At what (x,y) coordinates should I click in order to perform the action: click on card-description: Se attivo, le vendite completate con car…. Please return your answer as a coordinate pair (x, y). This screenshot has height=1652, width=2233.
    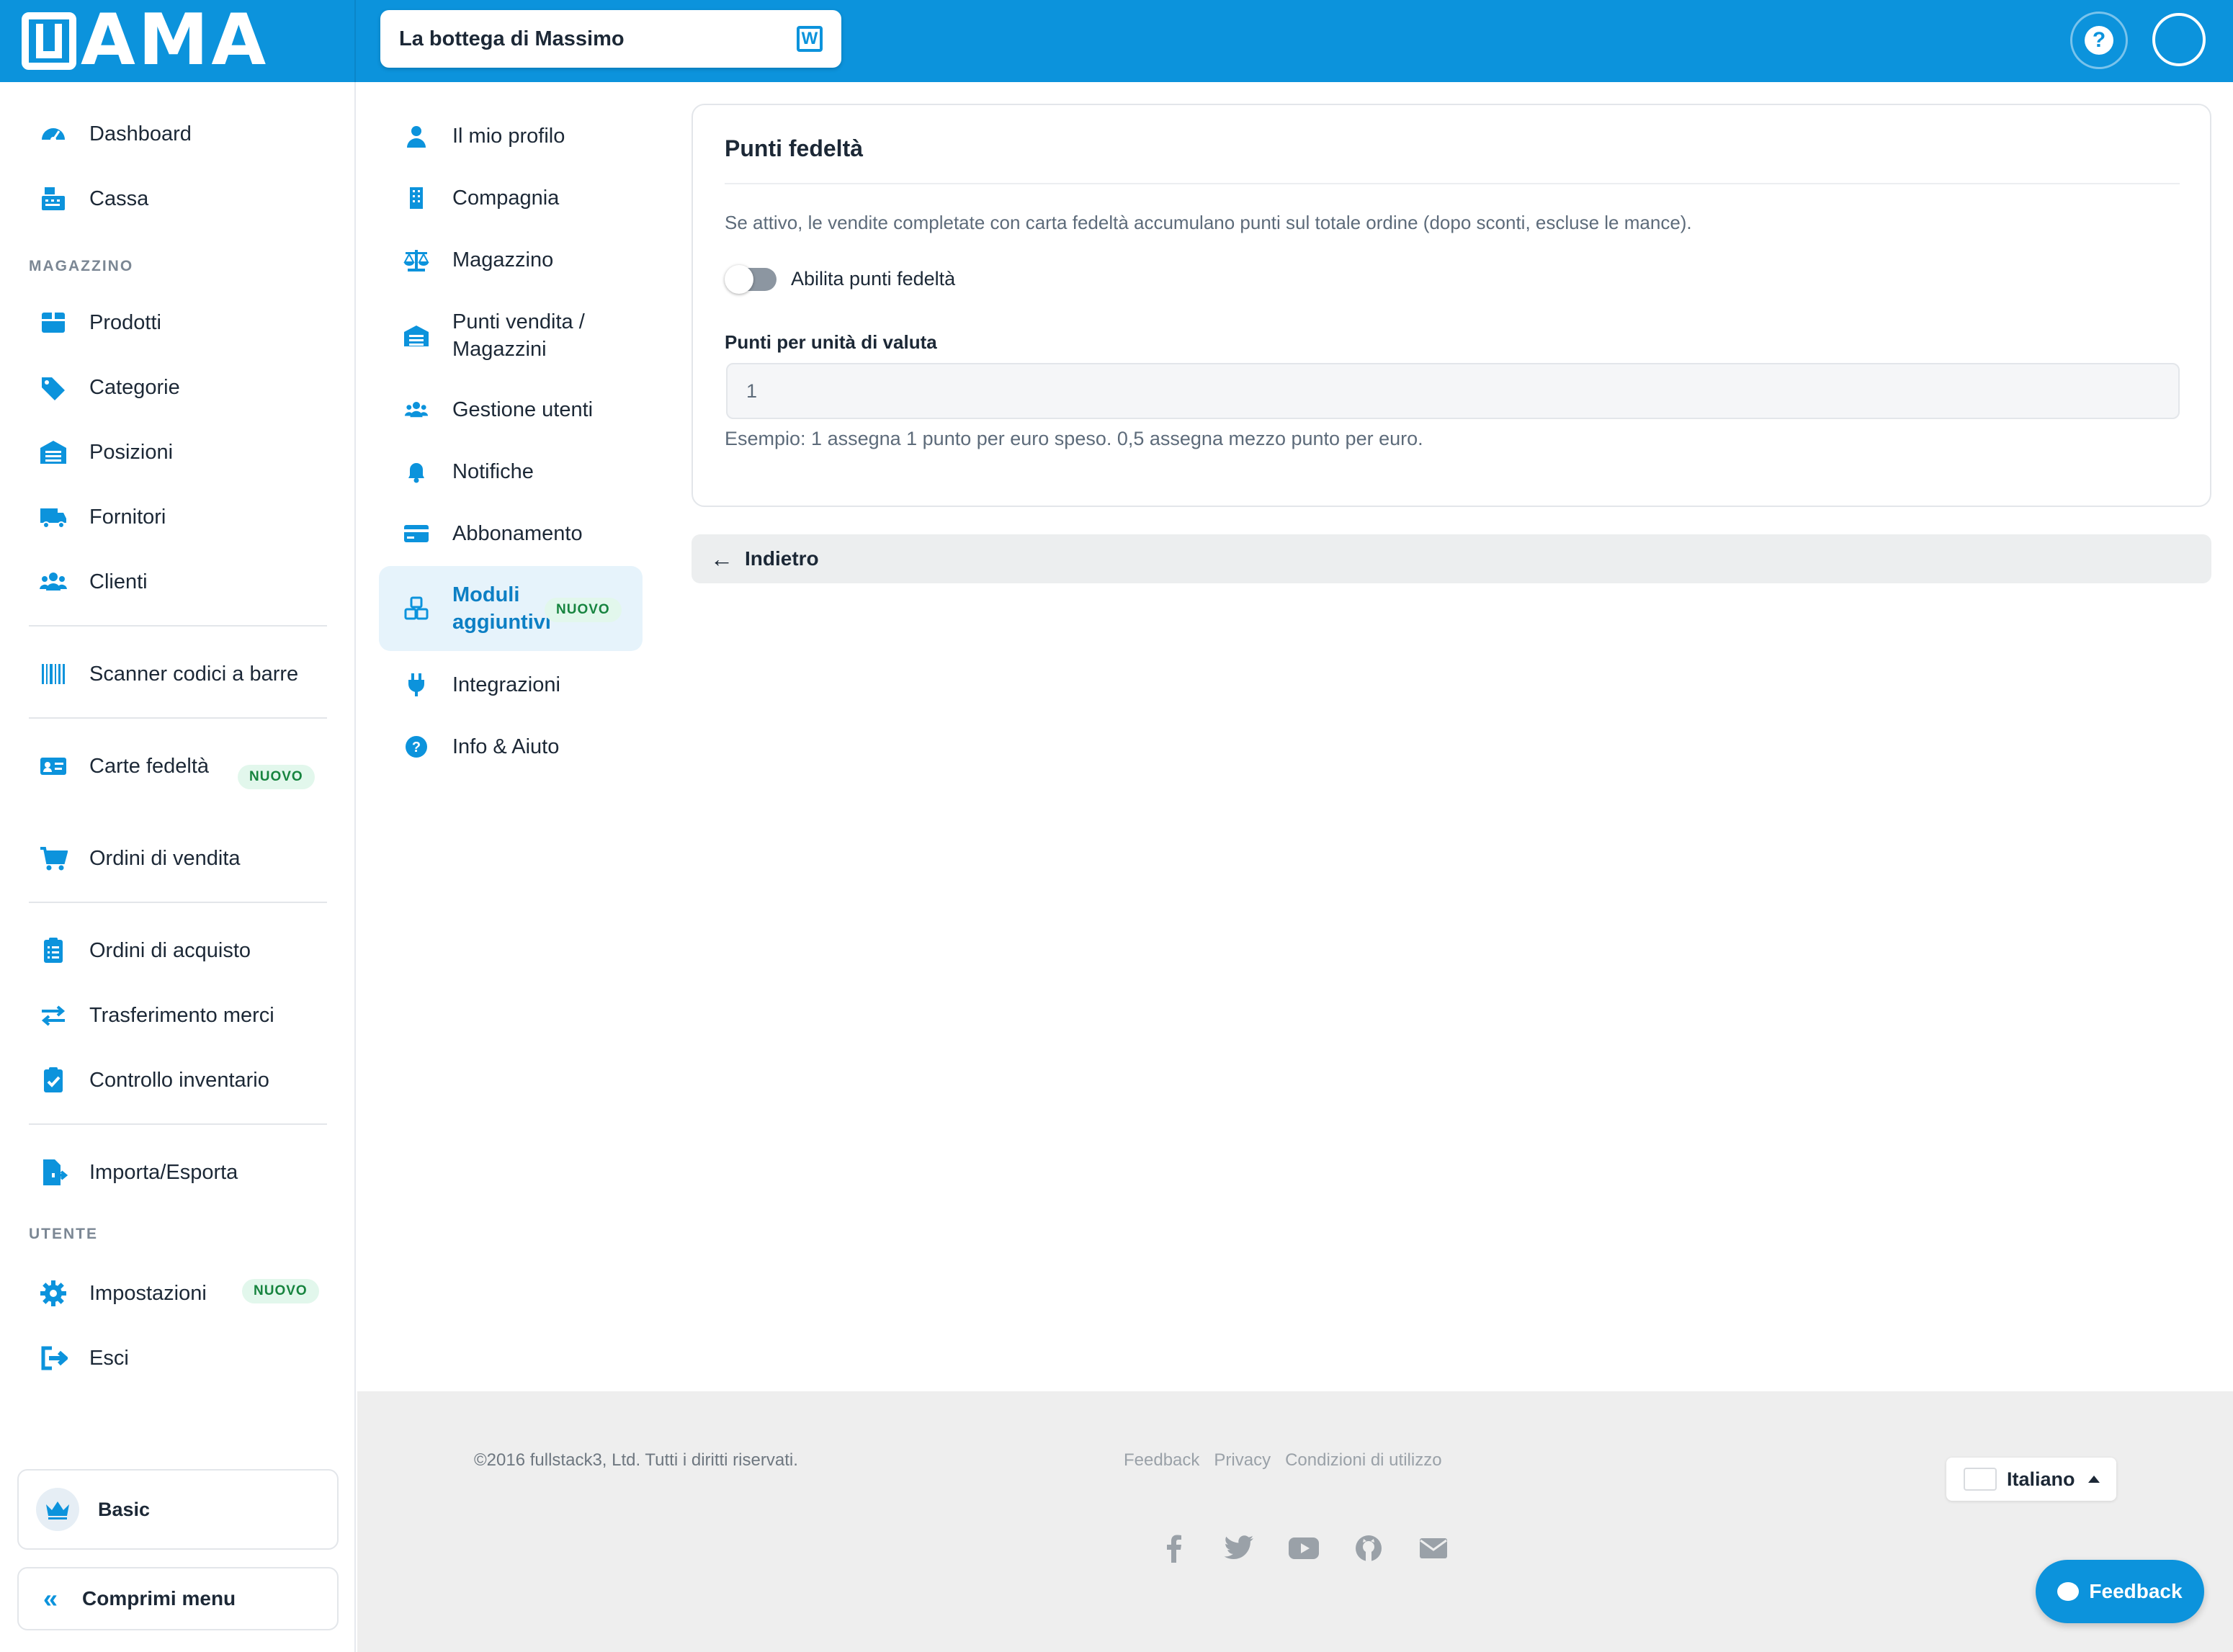
    Looking at the image, I should click on (1208, 222).